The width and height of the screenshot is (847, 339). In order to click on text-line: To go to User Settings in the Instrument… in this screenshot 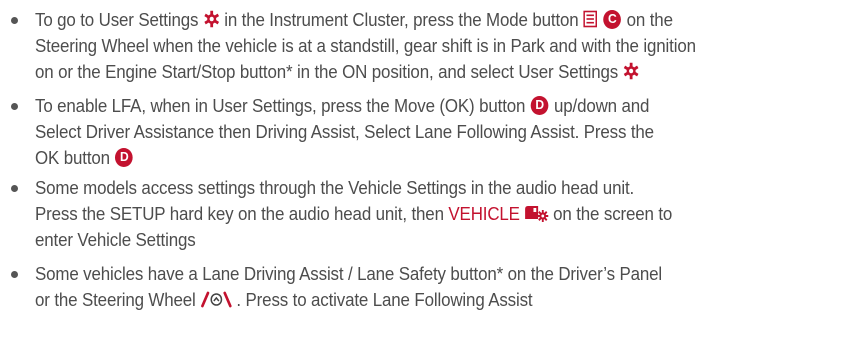, I will do `click(412, 20)`.